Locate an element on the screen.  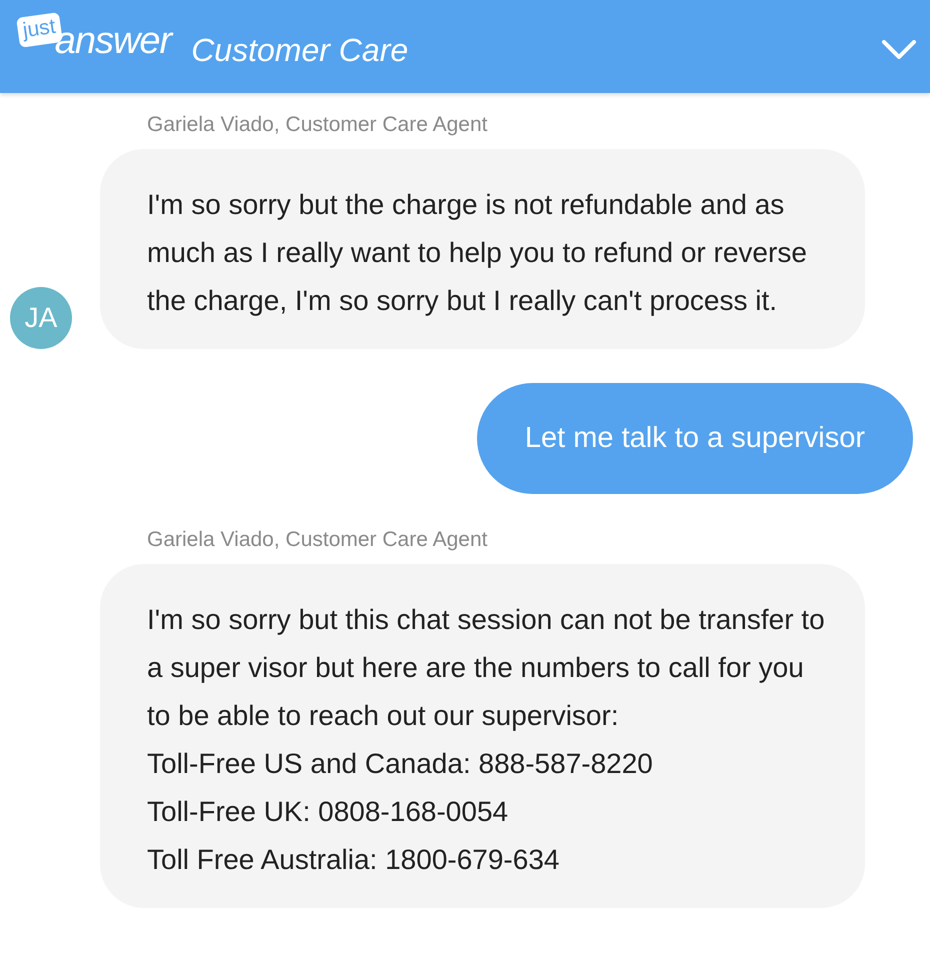
collapse-chevron-icon is located at coordinates (899, 50).